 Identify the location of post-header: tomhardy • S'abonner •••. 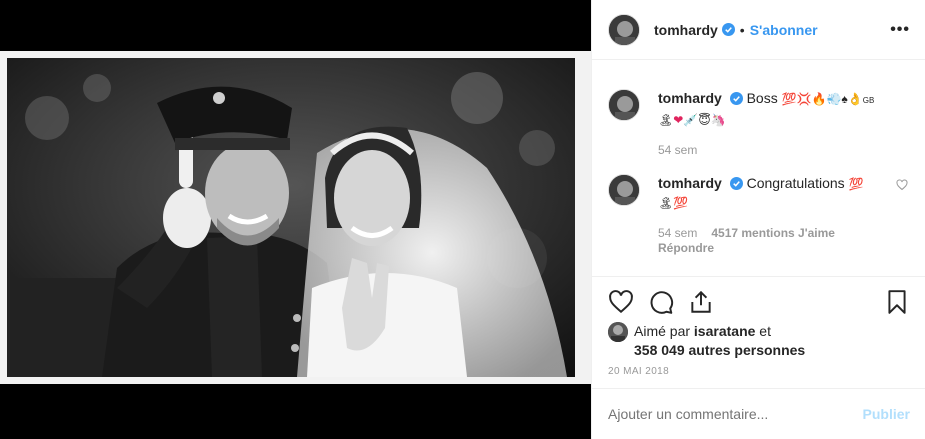
(758, 30).